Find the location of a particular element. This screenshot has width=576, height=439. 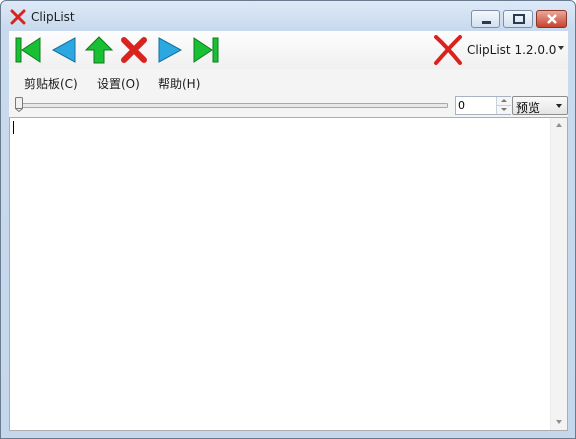

view-mode-value: 预览 is located at coordinates (528, 108).